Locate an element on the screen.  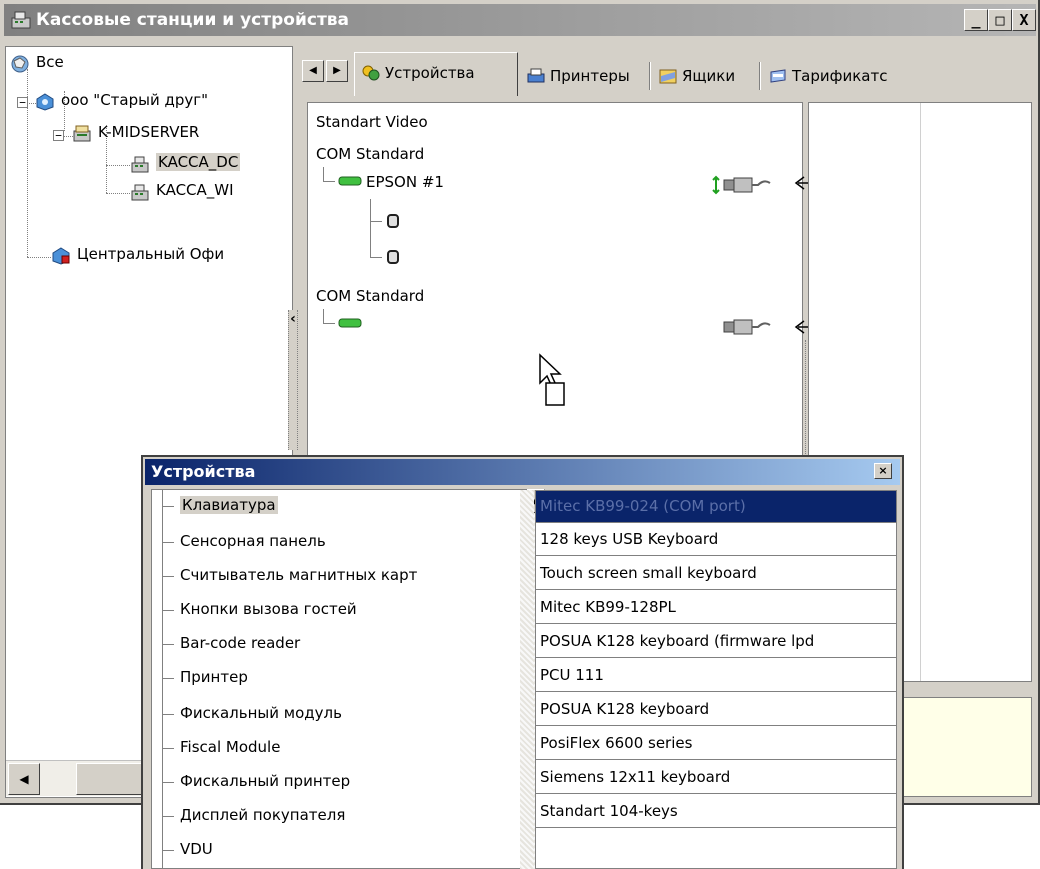
globe-icon is located at coordinates (20, 64).